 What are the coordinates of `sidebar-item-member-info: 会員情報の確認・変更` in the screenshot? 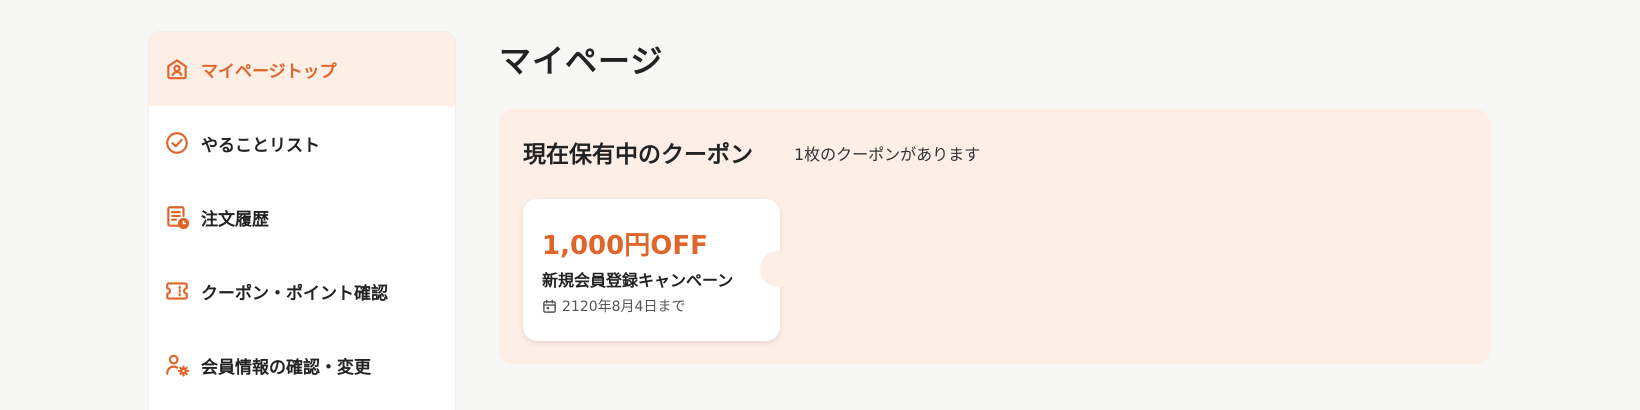 It's located at (302, 365).